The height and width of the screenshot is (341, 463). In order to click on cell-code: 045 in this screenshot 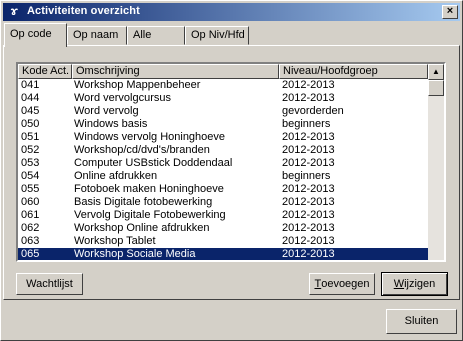, I will do `click(30, 111)`.